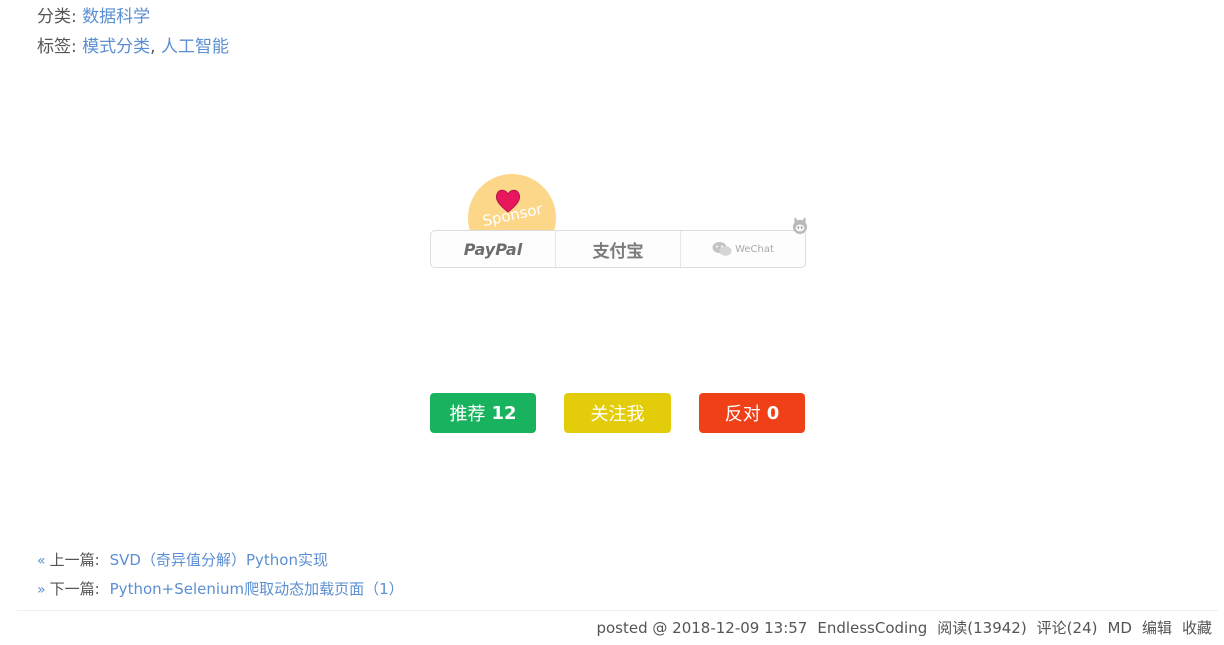  Describe the element at coordinates (1197, 628) in the screenshot. I see `favorite-link: 收藏` at that location.